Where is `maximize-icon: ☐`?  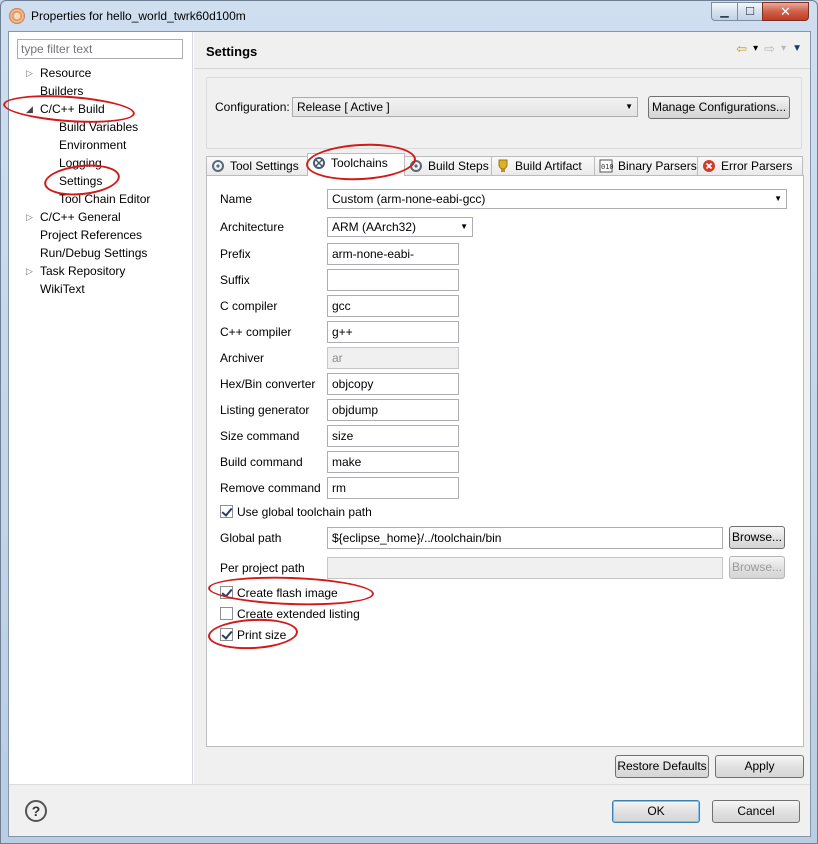 maximize-icon: ☐ is located at coordinates (750, 12).